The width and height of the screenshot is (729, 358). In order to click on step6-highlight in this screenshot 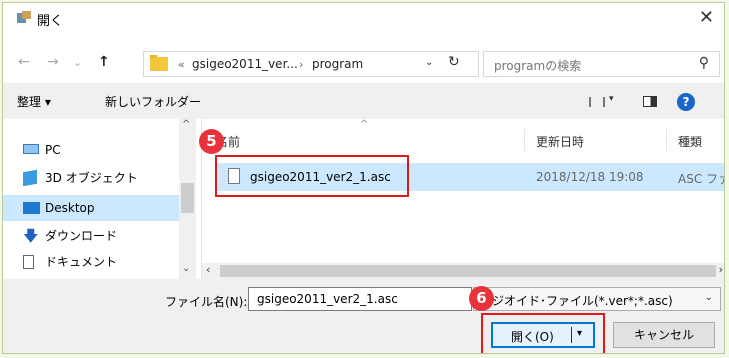, I will do `click(543, 333)`.